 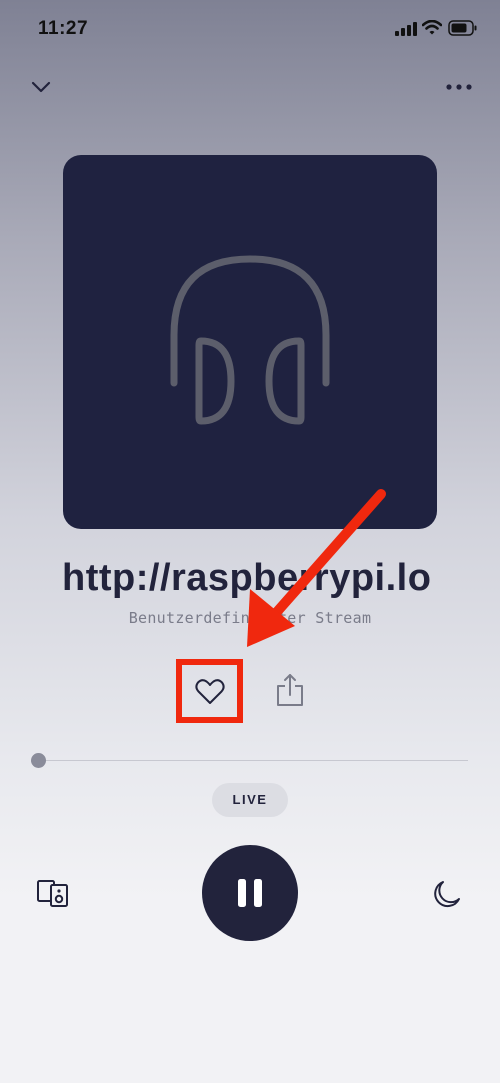 What do you see at coordinates (53, 893) in the screenshot?
I see `speaker-devices-icon` at bounding box center [53, 893].